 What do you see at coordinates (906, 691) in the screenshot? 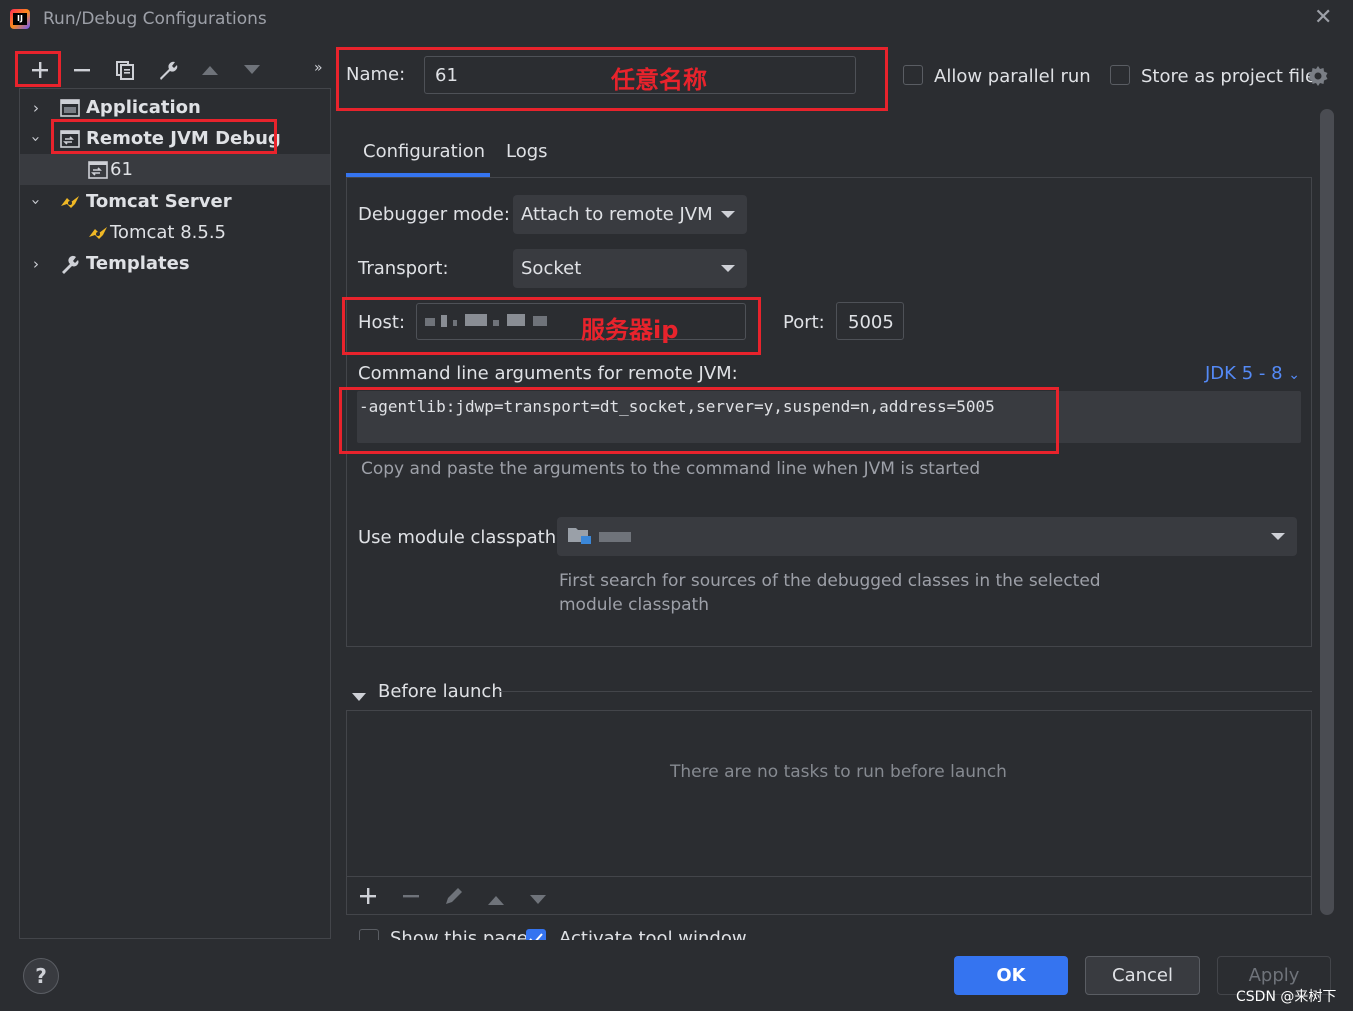
I see `section-divider` at bounding box center [906, 691].